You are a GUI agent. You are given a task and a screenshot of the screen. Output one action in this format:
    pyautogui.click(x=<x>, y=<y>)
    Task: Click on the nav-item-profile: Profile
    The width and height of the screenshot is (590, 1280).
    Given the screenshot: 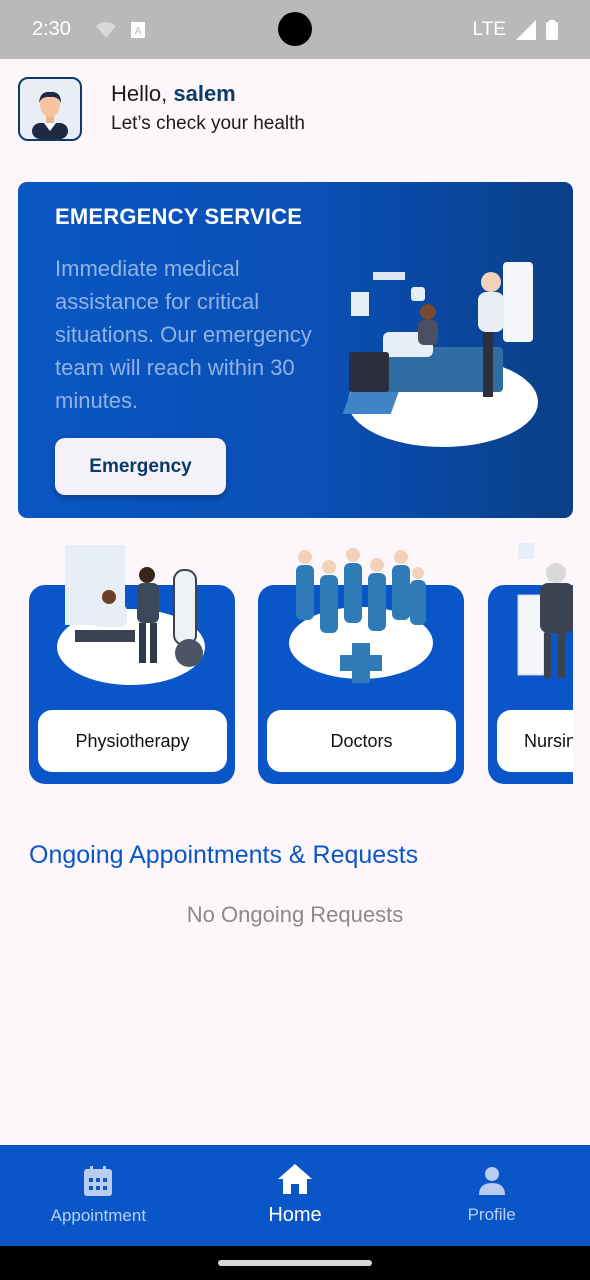 What is the action you would take?
    pyautogui.click(x=491, y=1195)
    